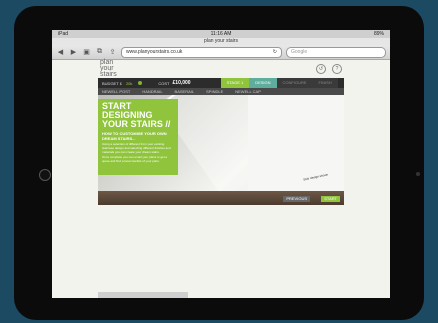  Describe the element at coordinates (108, 68) in the screenshot. I see `site-logo: plan your stairs` at that location.